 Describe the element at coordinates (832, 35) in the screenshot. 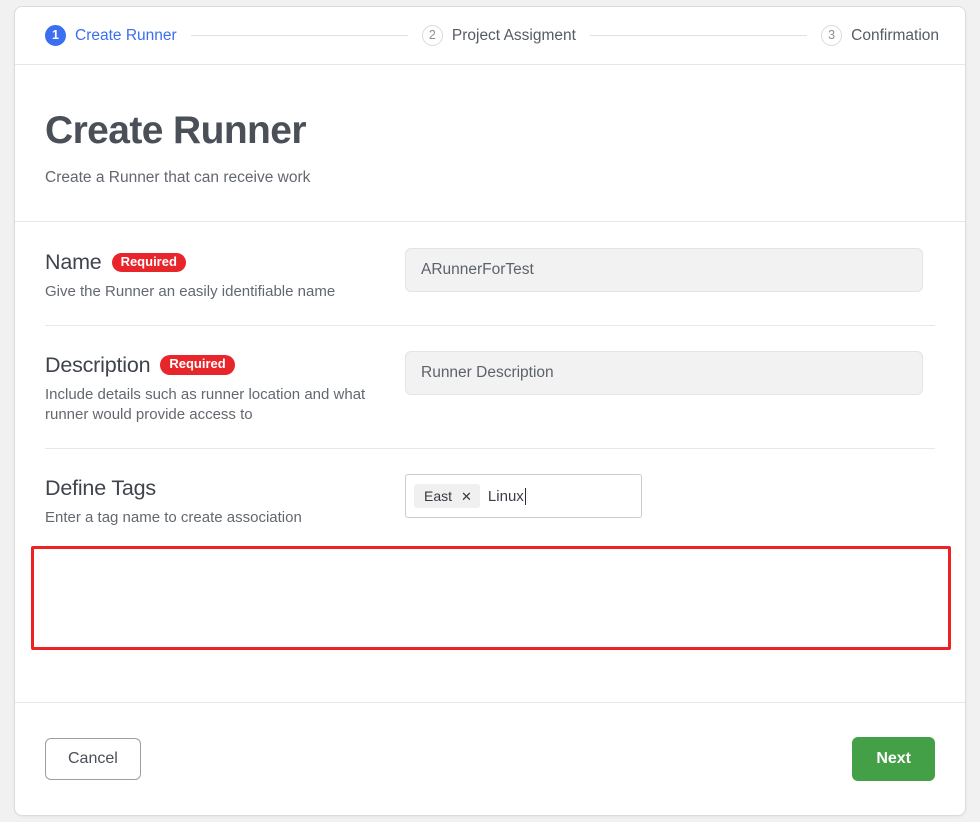

I see `step-3-number: 3` at that location.